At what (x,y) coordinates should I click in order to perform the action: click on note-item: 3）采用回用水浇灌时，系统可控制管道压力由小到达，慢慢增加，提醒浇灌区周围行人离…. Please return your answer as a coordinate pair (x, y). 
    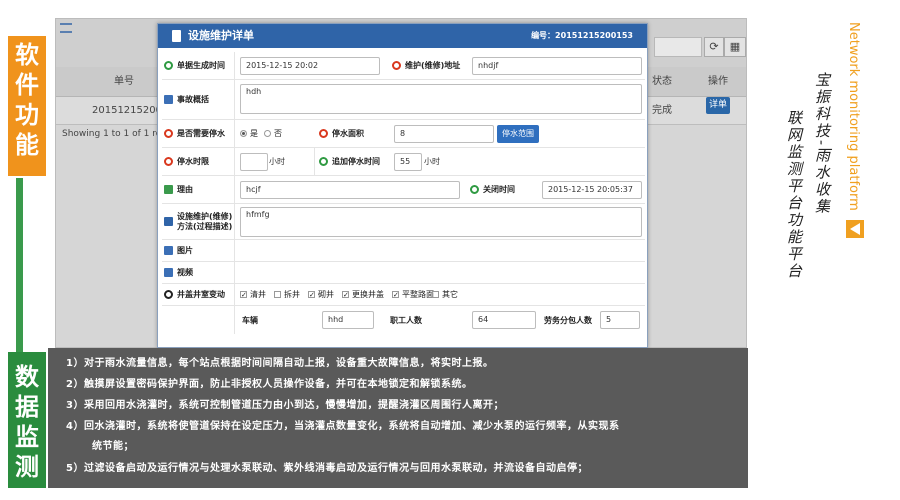
    Looking at the image, I should click on (285, 405).